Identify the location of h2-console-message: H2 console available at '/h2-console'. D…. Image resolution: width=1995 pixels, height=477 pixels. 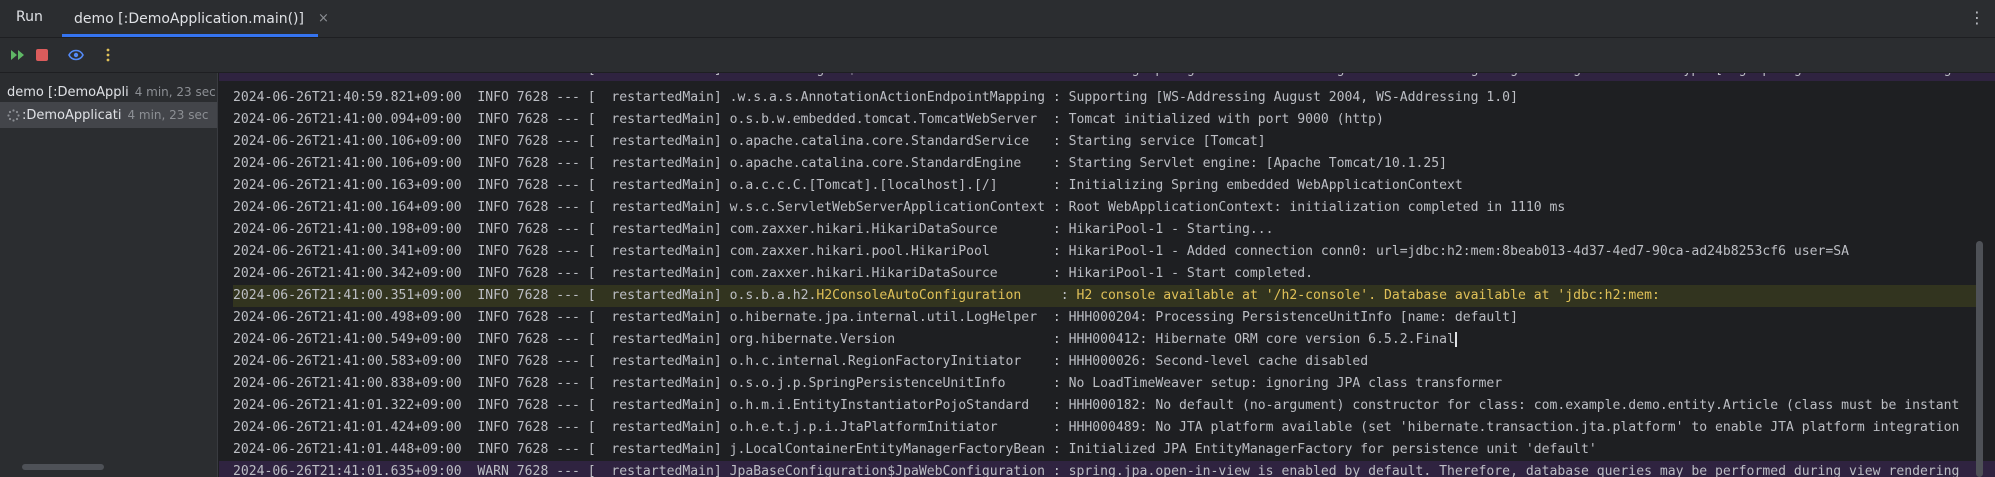
(1368, 295).